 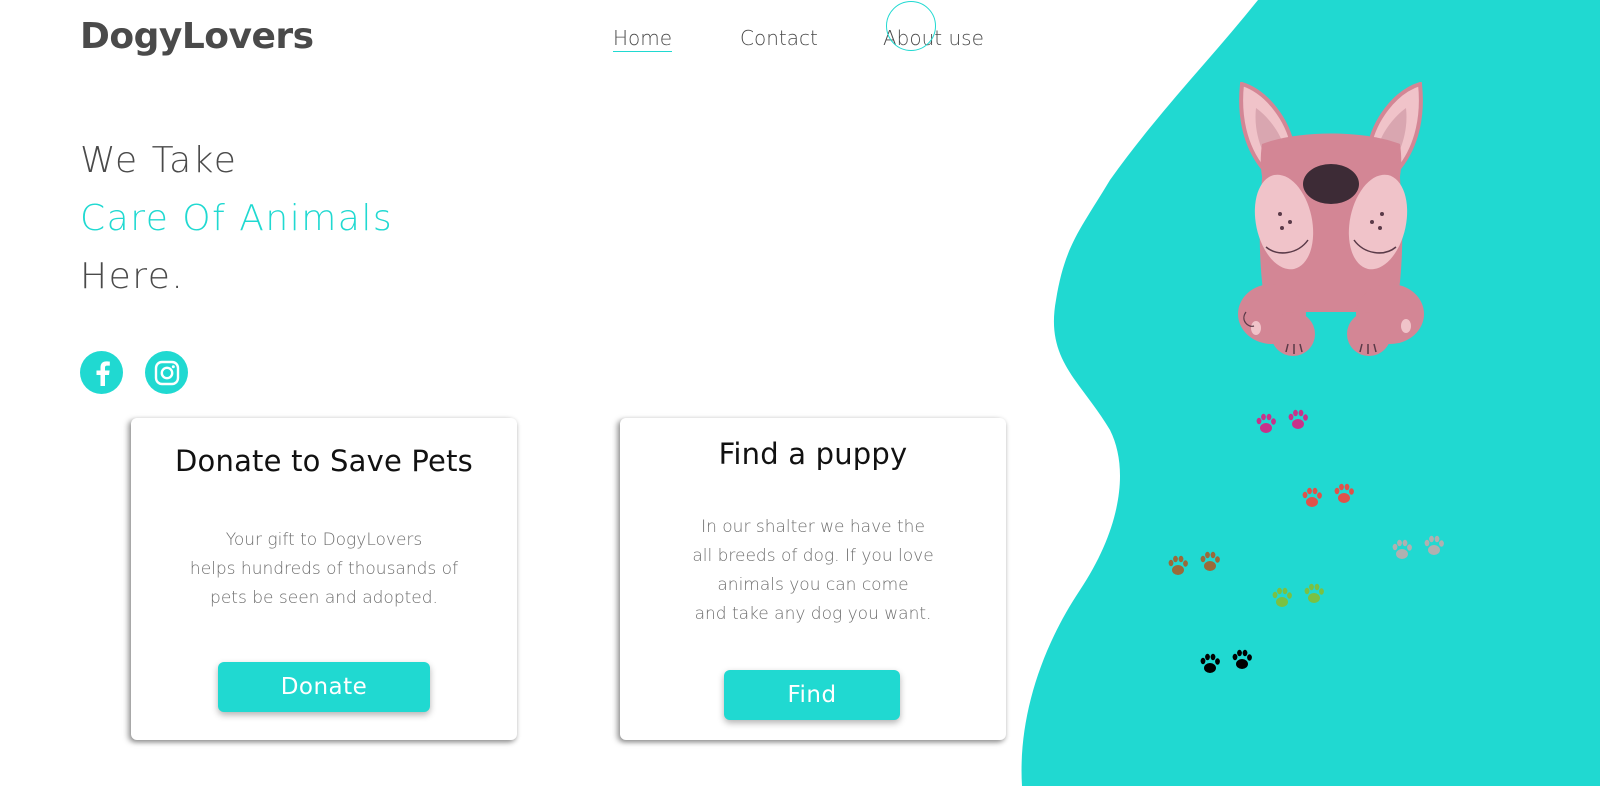 What do you see at coordinates (911, 26) in the screenshot?
I see `cursor-ring` at bounding box center [911, 26].